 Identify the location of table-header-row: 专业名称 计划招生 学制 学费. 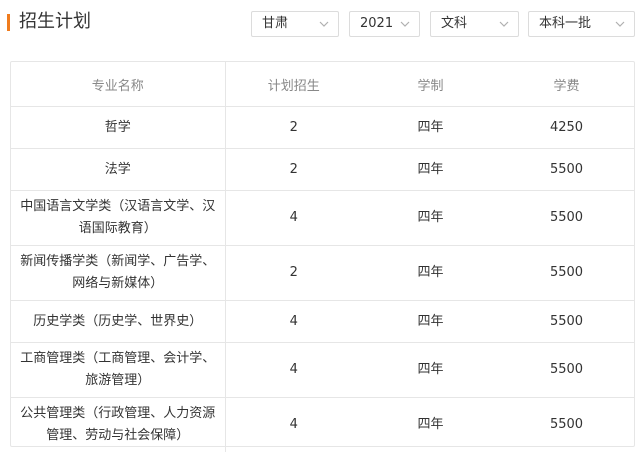
(322, 84).